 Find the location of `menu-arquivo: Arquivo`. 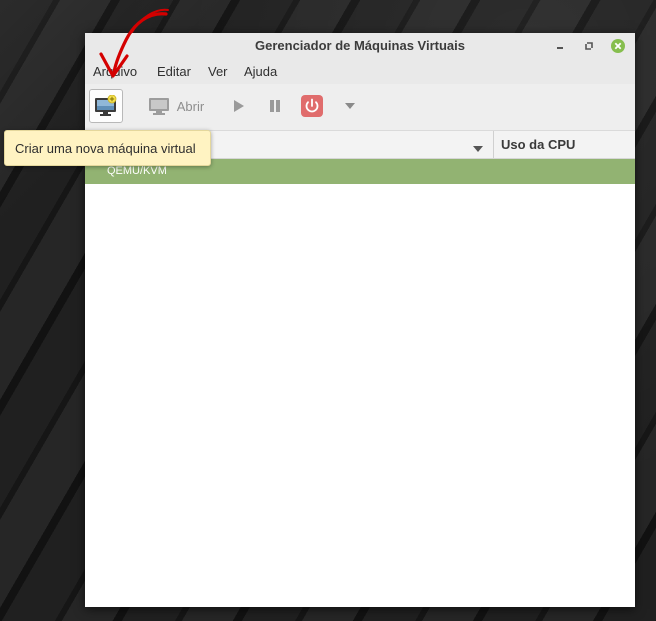

menu-arquivo: Arquivo is located at coordinates (115, 71).